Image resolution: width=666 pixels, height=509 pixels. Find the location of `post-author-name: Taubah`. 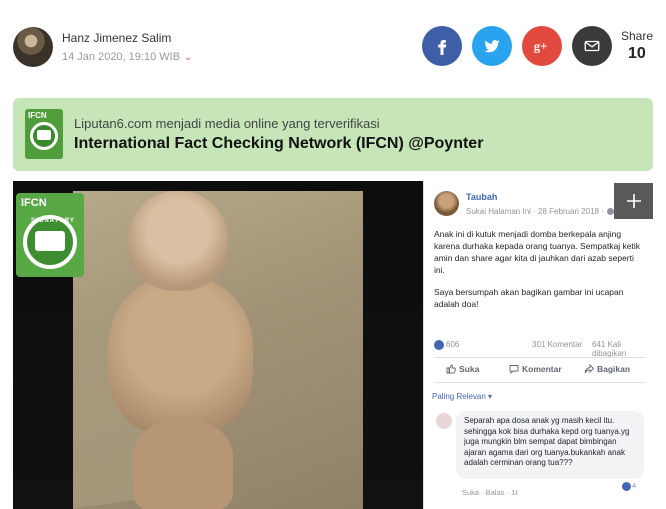

post-author-name: Taubah is located at coordinates (482, 197).